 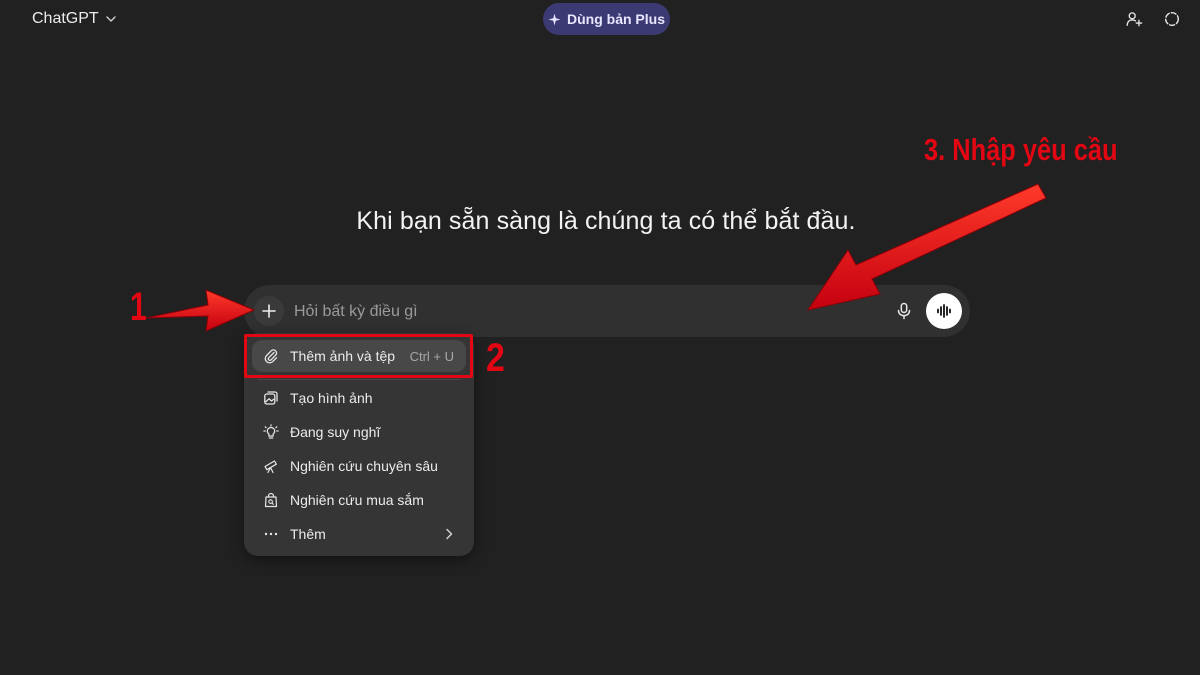 I want to click on menu-item-label: Nghiên cứu mua sắm, so click(x=357, y=500).